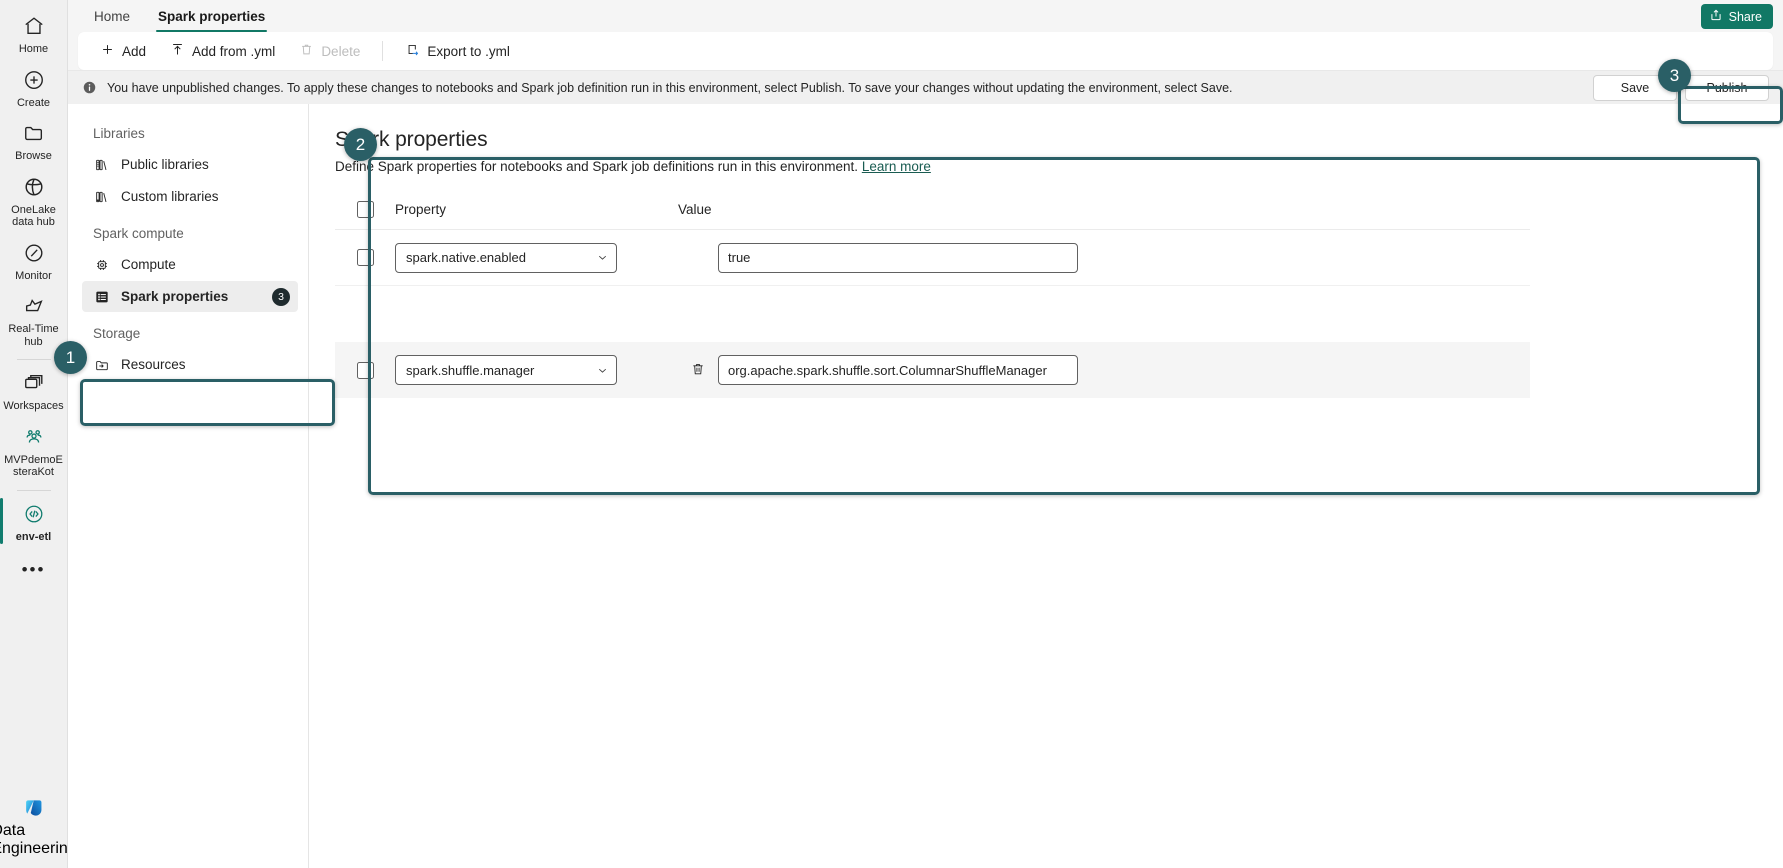  What do you see at coordinates (932, 314) in the screenshot?
I see `table-spacer` at bounding box center [932, 314].